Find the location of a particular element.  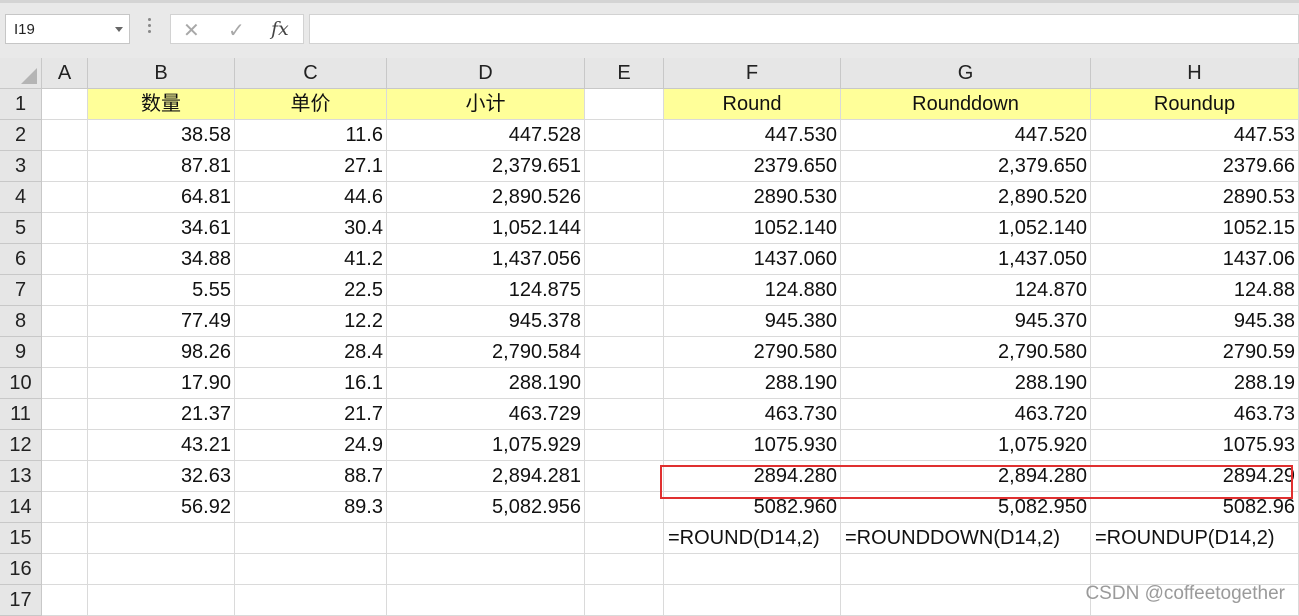

column-header-d: D is located at coordinates (486, 73).